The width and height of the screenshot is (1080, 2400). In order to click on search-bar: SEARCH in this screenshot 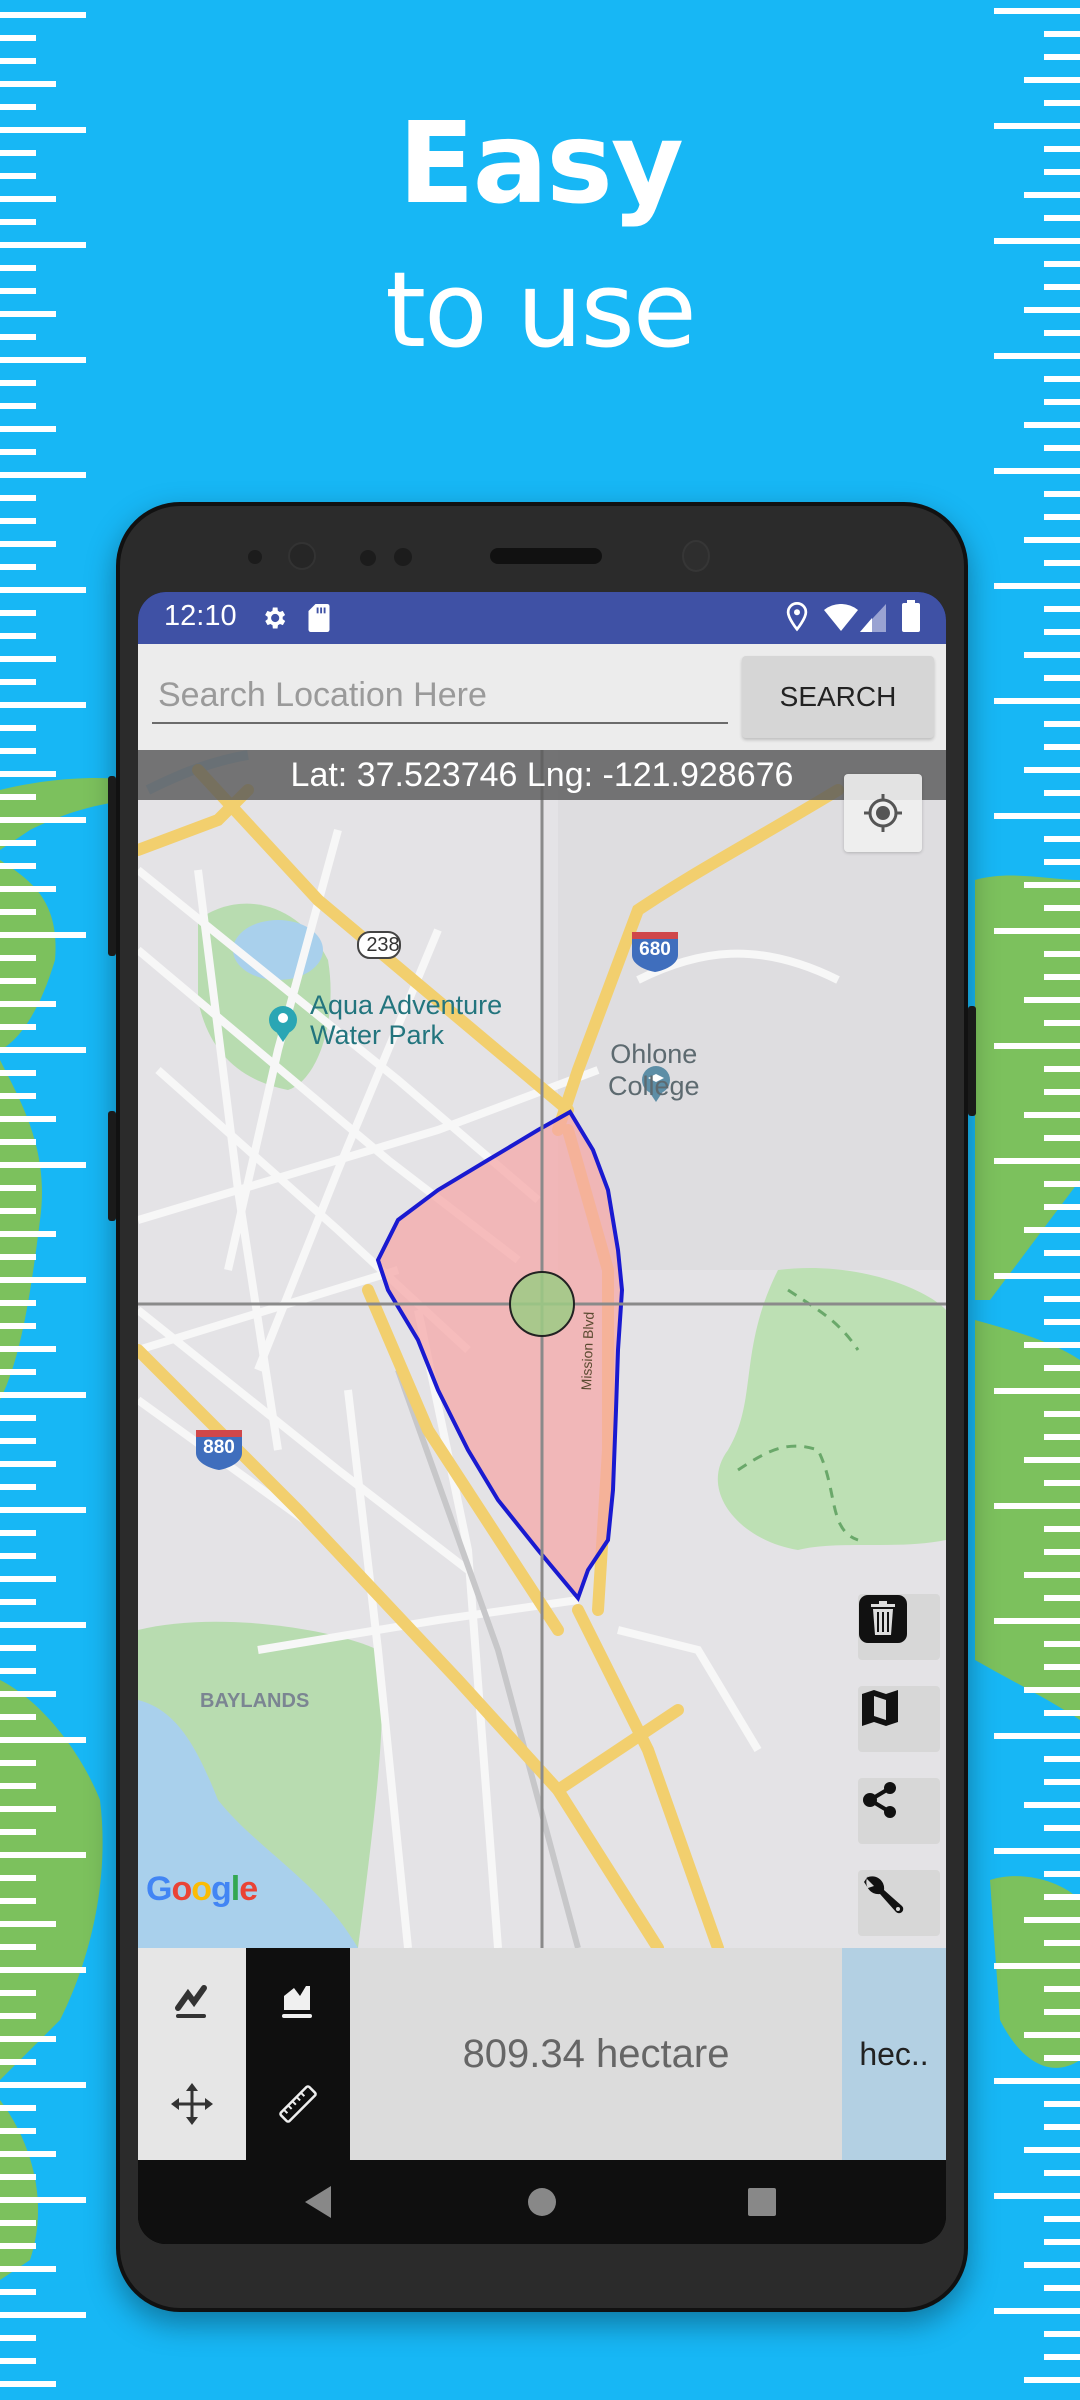, I will do `click(542, 697)`.